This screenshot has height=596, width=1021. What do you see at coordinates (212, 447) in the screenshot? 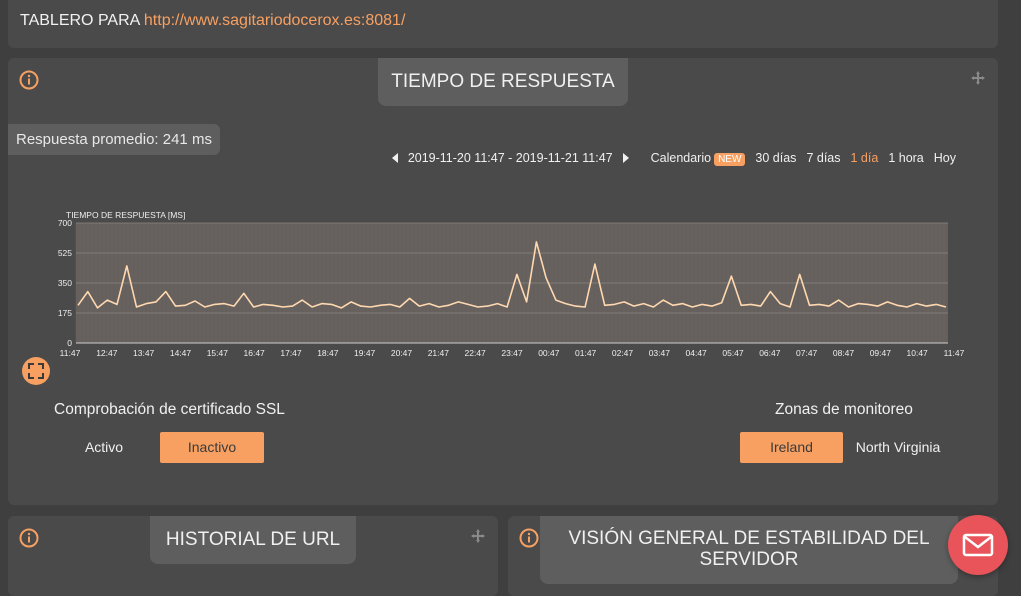
I see `ssl-inactive-option: Inactivo` at bounding box center [212, 447].